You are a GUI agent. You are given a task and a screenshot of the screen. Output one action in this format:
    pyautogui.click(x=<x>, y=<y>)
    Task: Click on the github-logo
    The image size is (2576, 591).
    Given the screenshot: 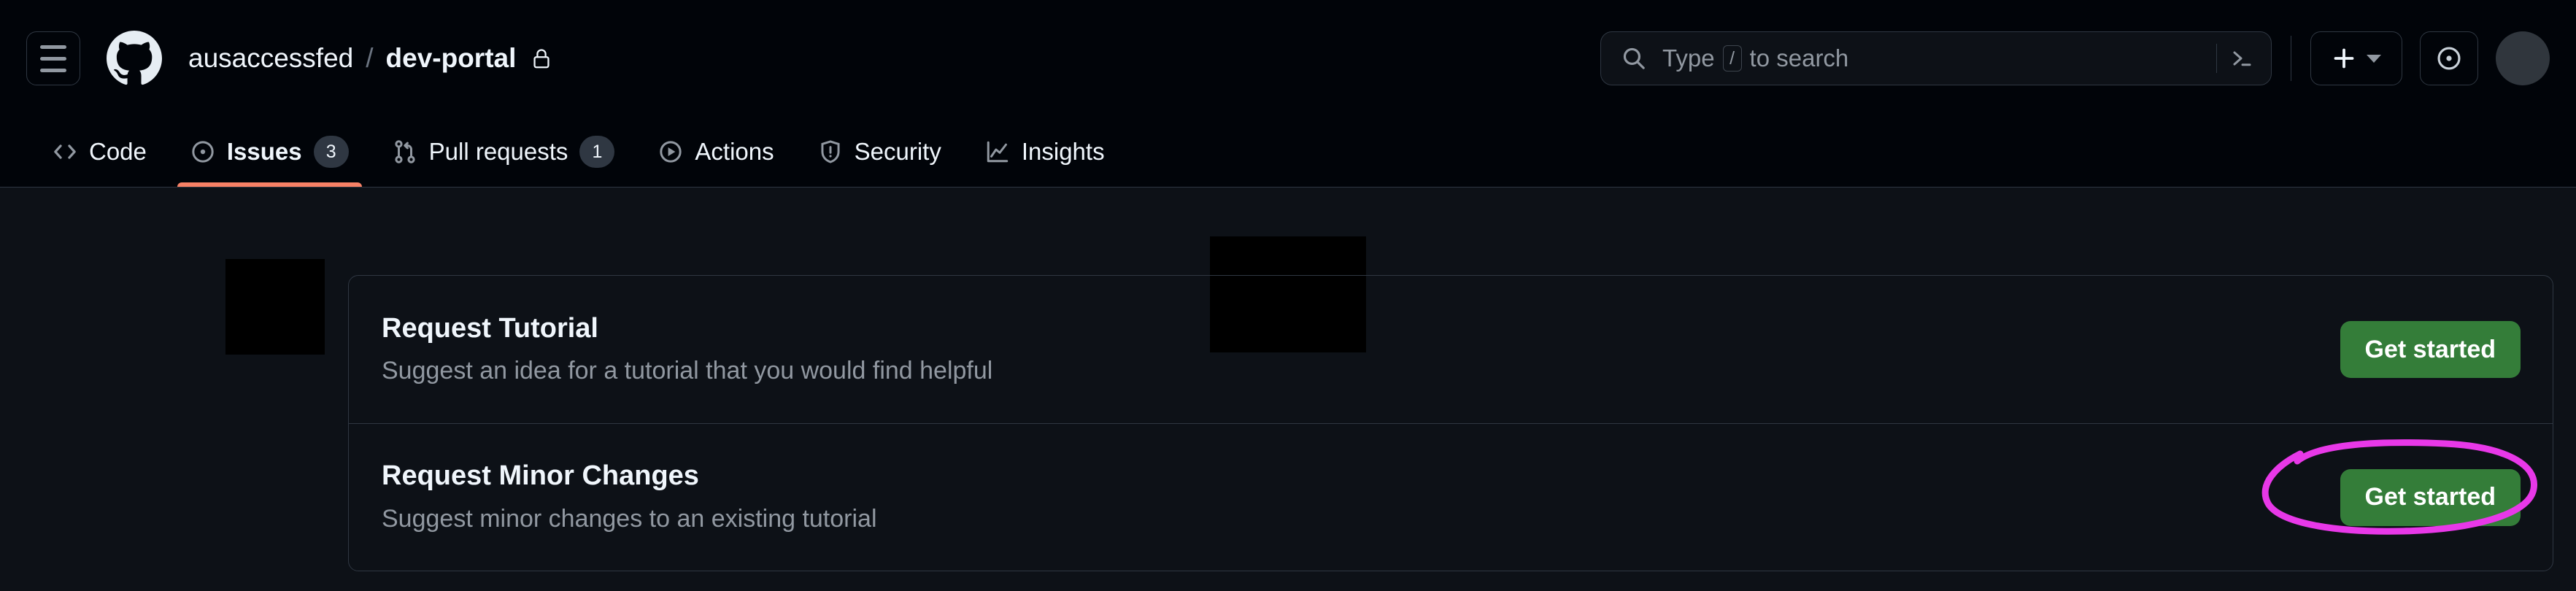 What is the action you would take?
    pyautogui.click(x=134, y=58)
    